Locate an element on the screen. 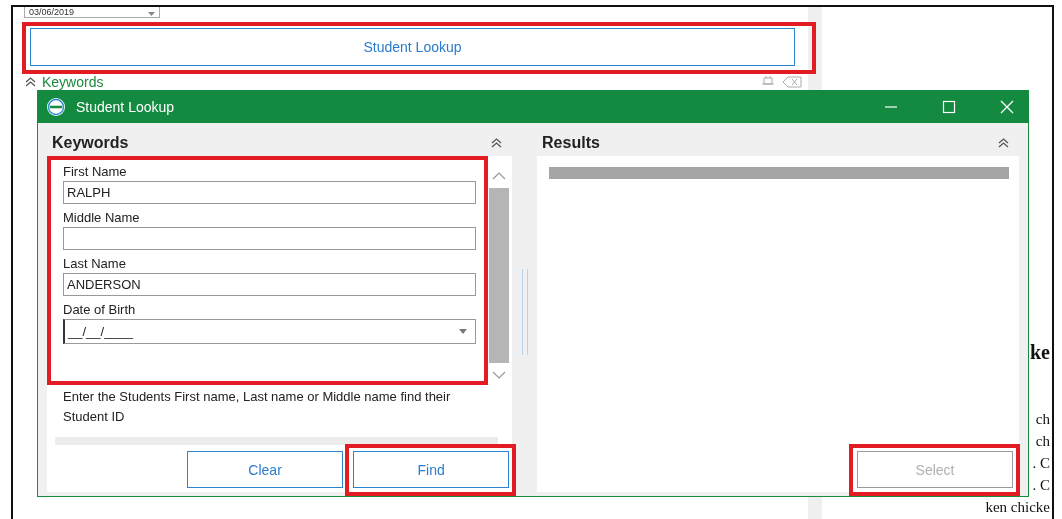 The height and width of the screenshot is (519, 1062). hint-text: Enter the Students First name, Last name or Middle name find their Student ID is located at coordinates (257, 407).